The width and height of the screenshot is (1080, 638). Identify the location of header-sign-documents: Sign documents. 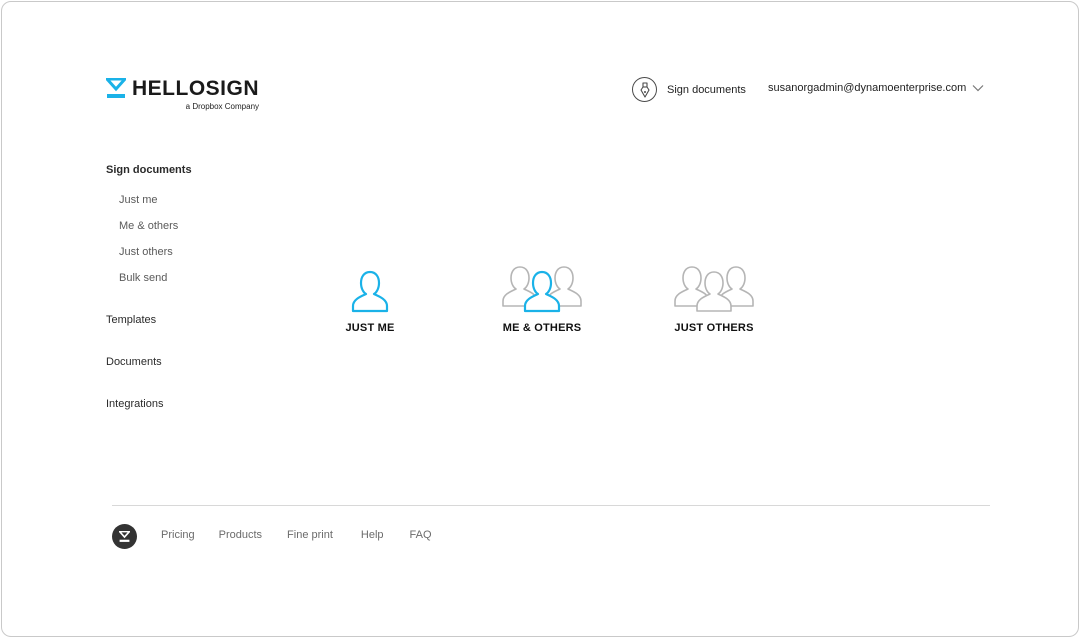
(689, 89).